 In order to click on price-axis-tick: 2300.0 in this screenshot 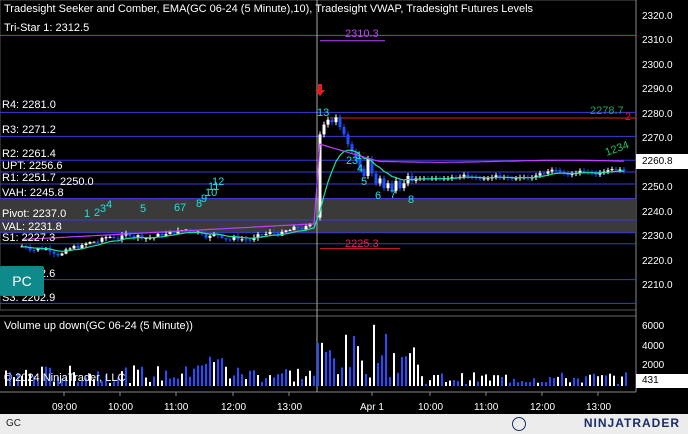, I will do `click(657, 65)`.